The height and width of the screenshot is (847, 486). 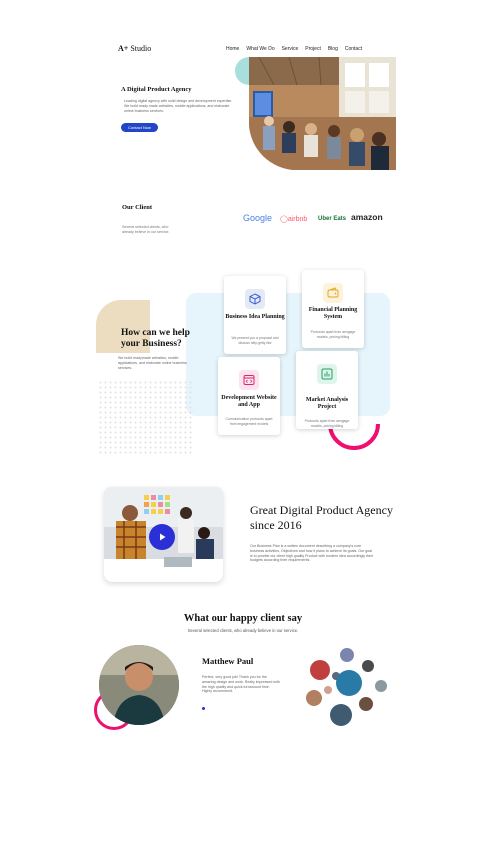 I want to click on services-title: How can we help your Business?, so click(x=155, y=338).